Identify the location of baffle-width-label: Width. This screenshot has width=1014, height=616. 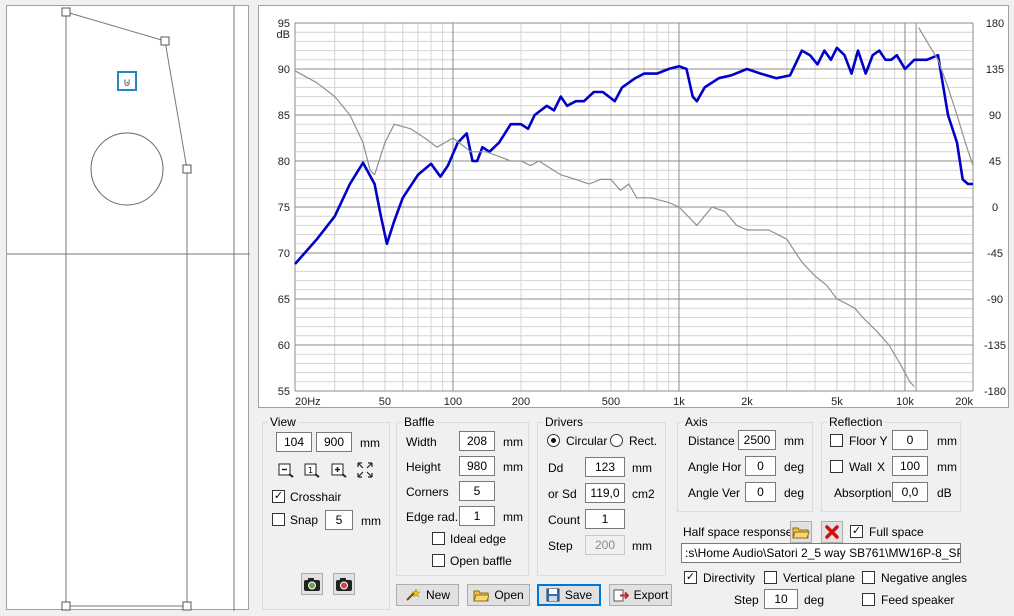
(421, 442).